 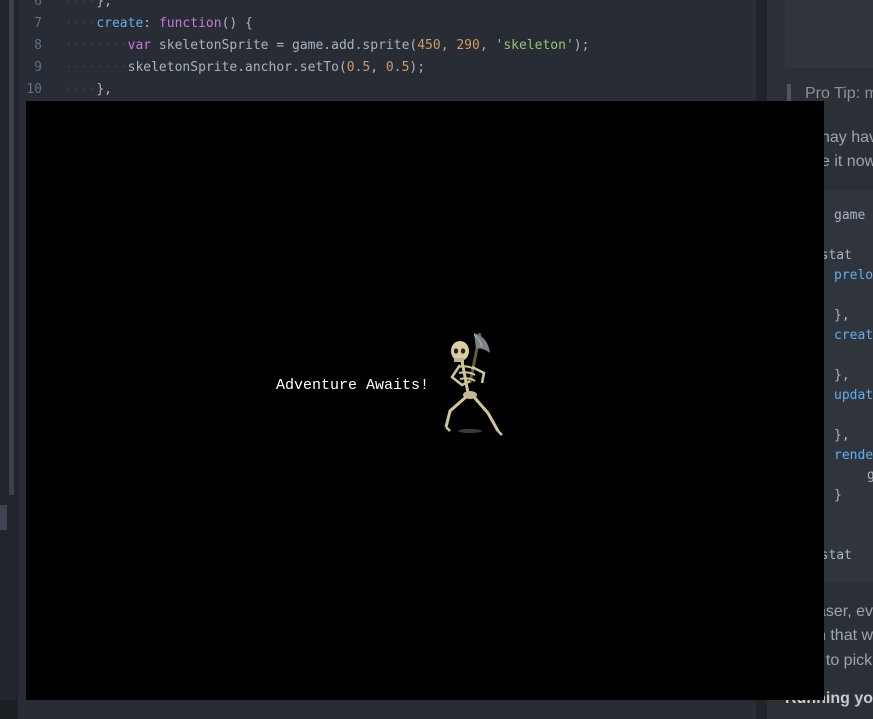 I want to click on doc-top-box, so click(x=829, y=34).